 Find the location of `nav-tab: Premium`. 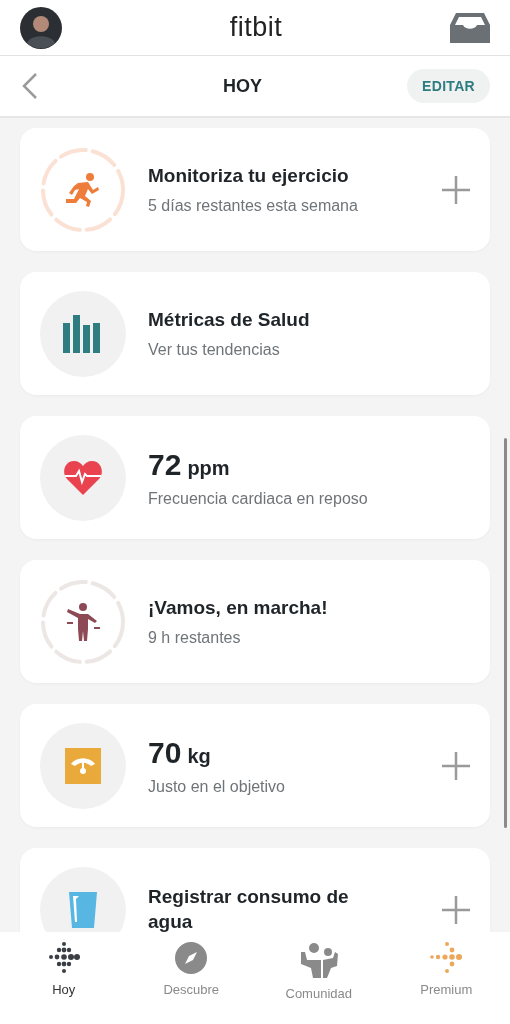

nav-tab: Premium is located at coordinates (446, 983).